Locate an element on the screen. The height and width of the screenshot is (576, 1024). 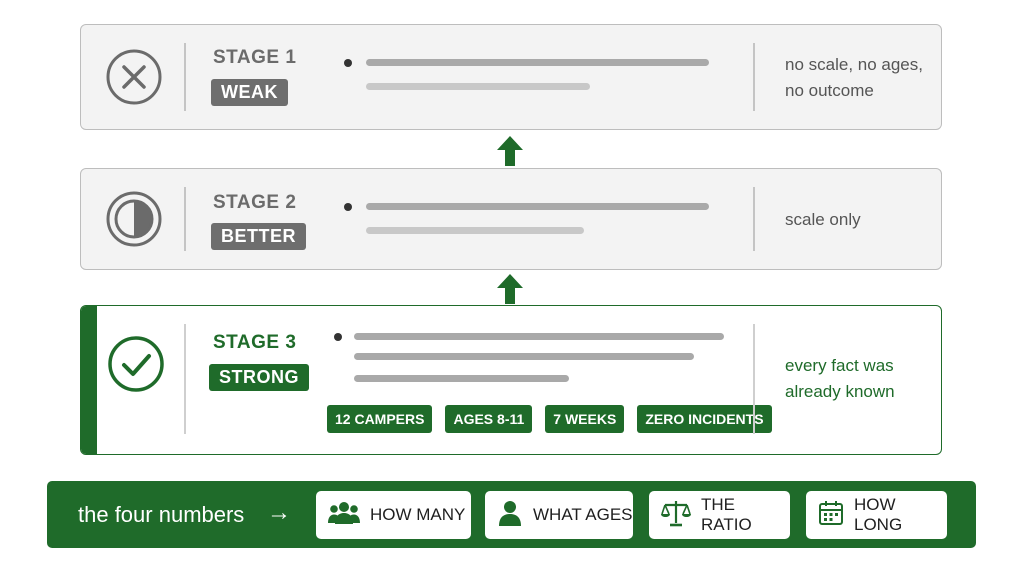
stage-note-line: scale only is located at coordinates (823, 219).